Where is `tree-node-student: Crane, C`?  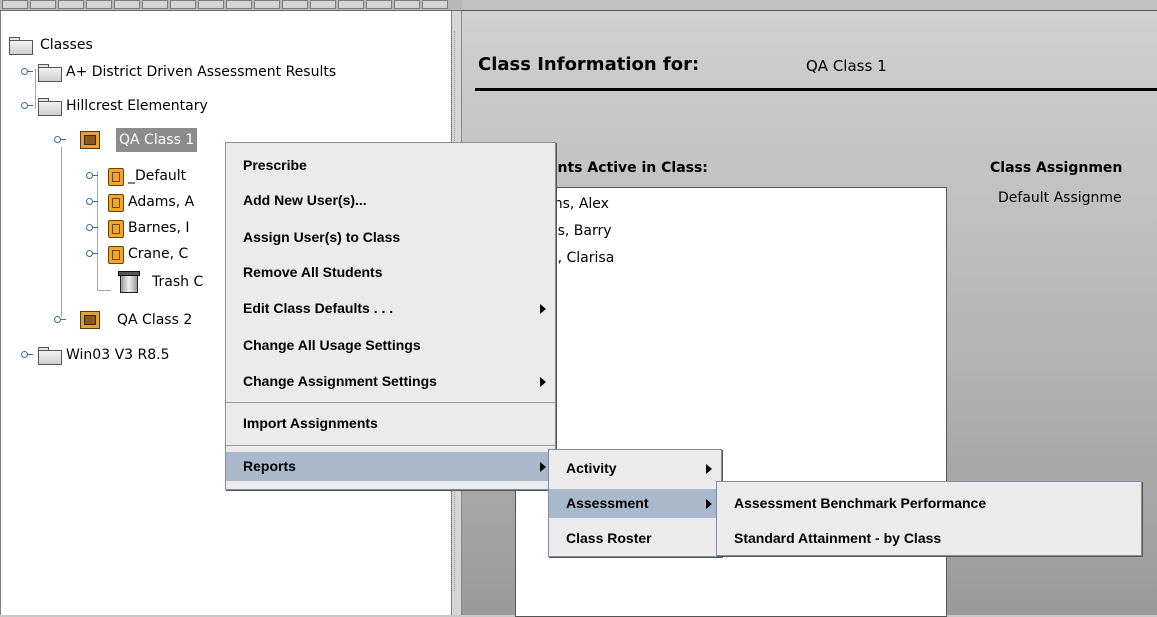 tree-node-student: Crane, C is located at coordinates (161, 254).